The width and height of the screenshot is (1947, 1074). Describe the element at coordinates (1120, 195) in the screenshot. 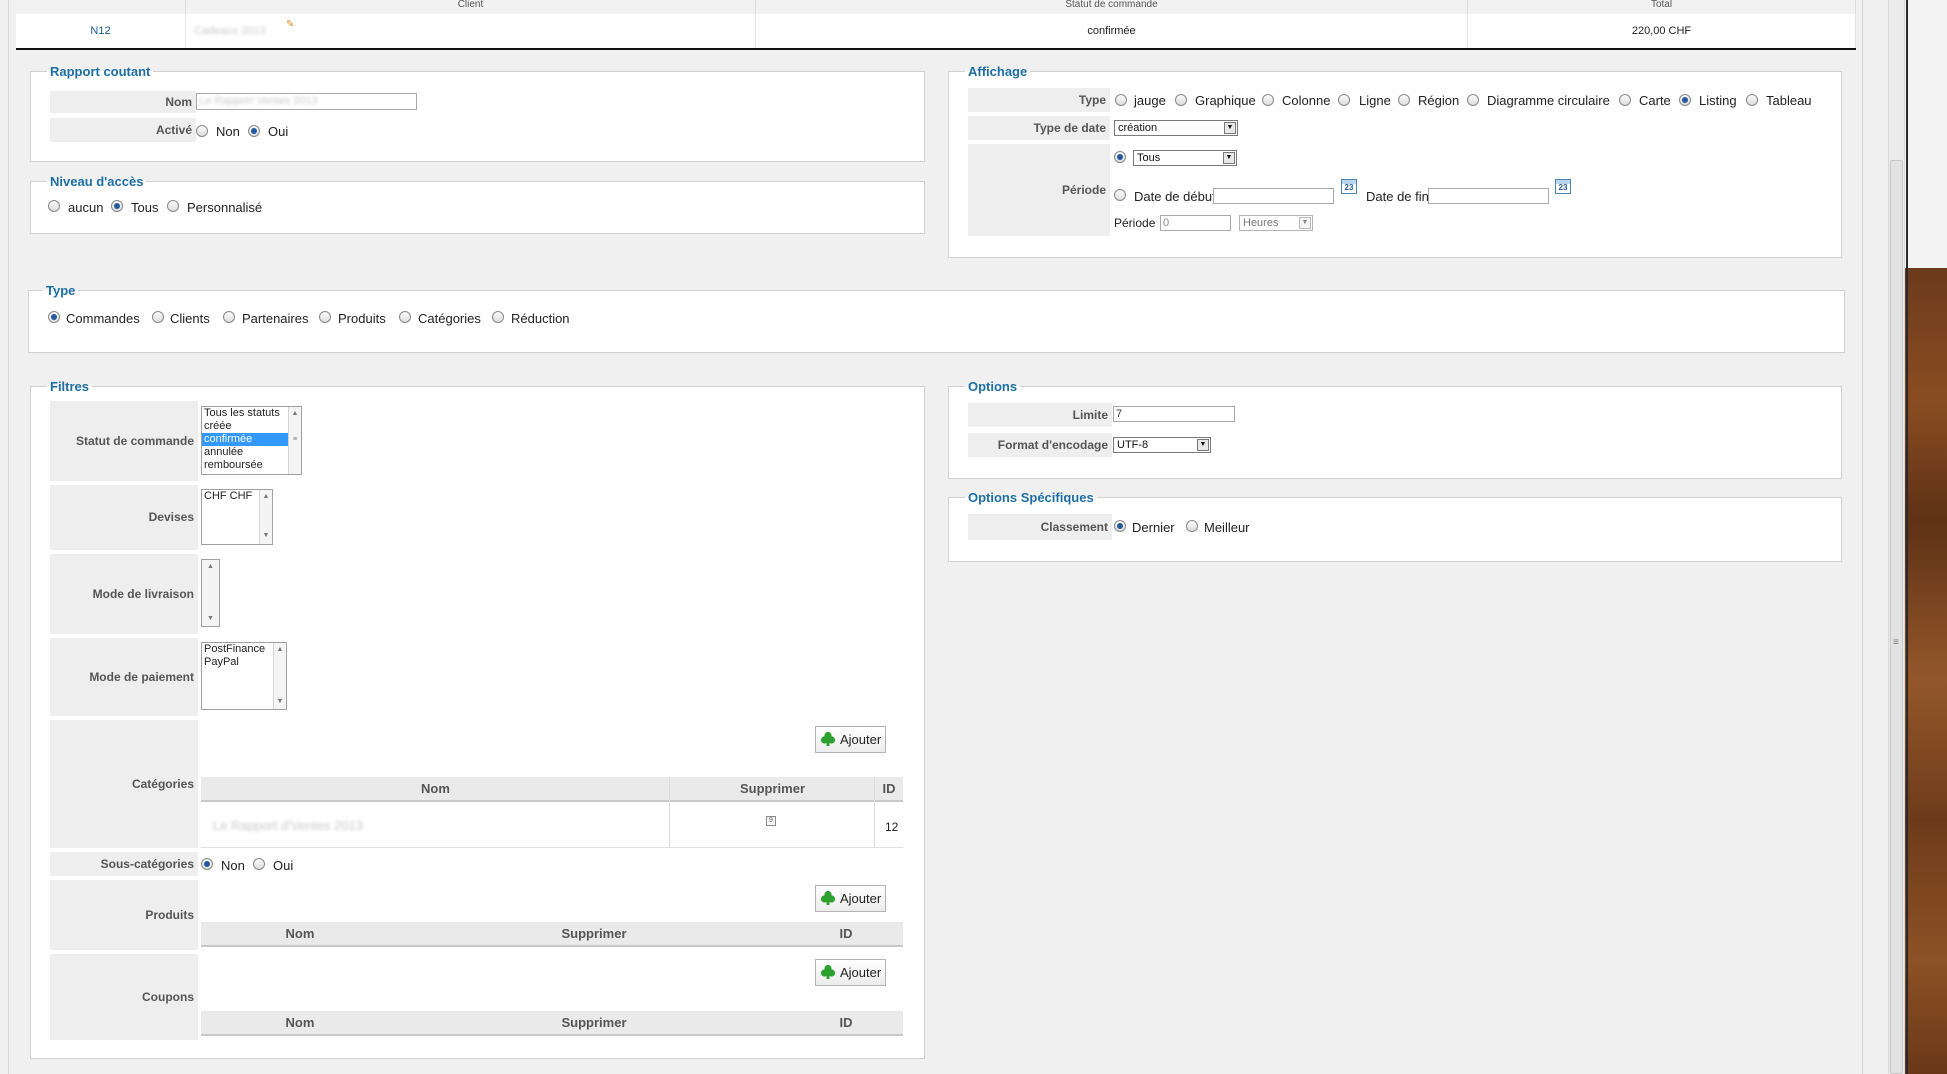

I see `periode-dates-radio` at that location.